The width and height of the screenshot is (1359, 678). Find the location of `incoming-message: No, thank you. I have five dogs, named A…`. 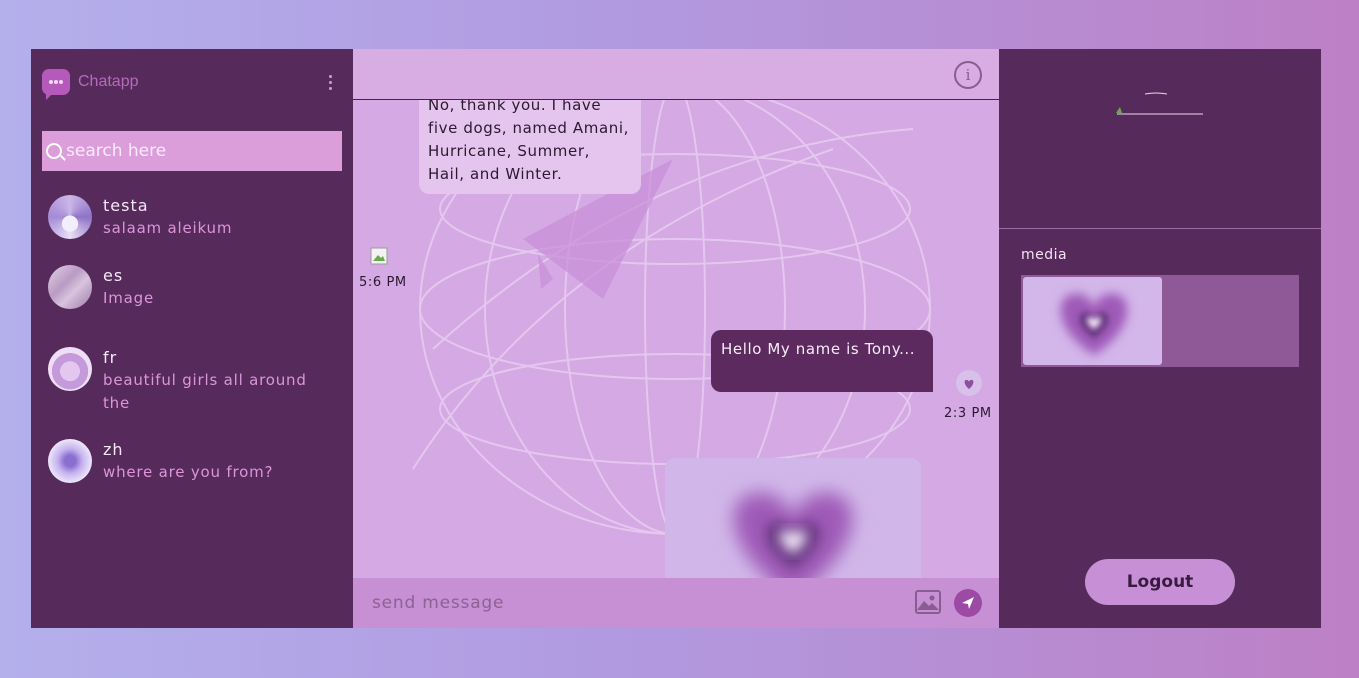

incoming-message: No, thank you. I have five dogs, named A… is located at coordinates (530, 147).